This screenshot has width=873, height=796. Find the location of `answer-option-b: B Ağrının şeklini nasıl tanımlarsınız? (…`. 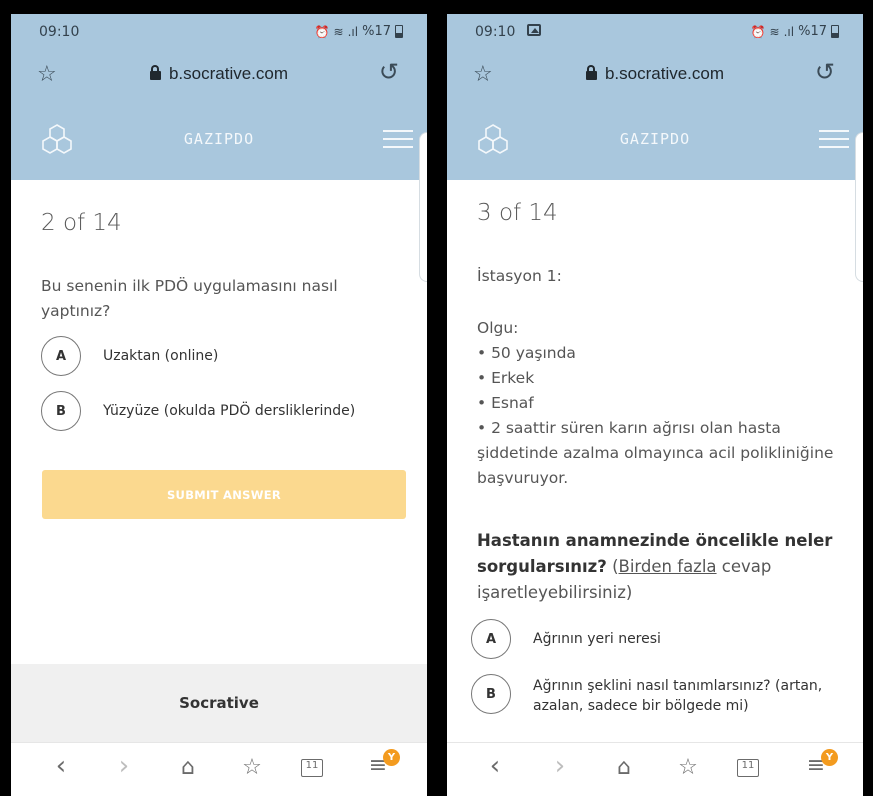

answer-option-b: B Ağrının şeklini nasıl tanımlarsınız? (… is located at coordinates (661, 695).